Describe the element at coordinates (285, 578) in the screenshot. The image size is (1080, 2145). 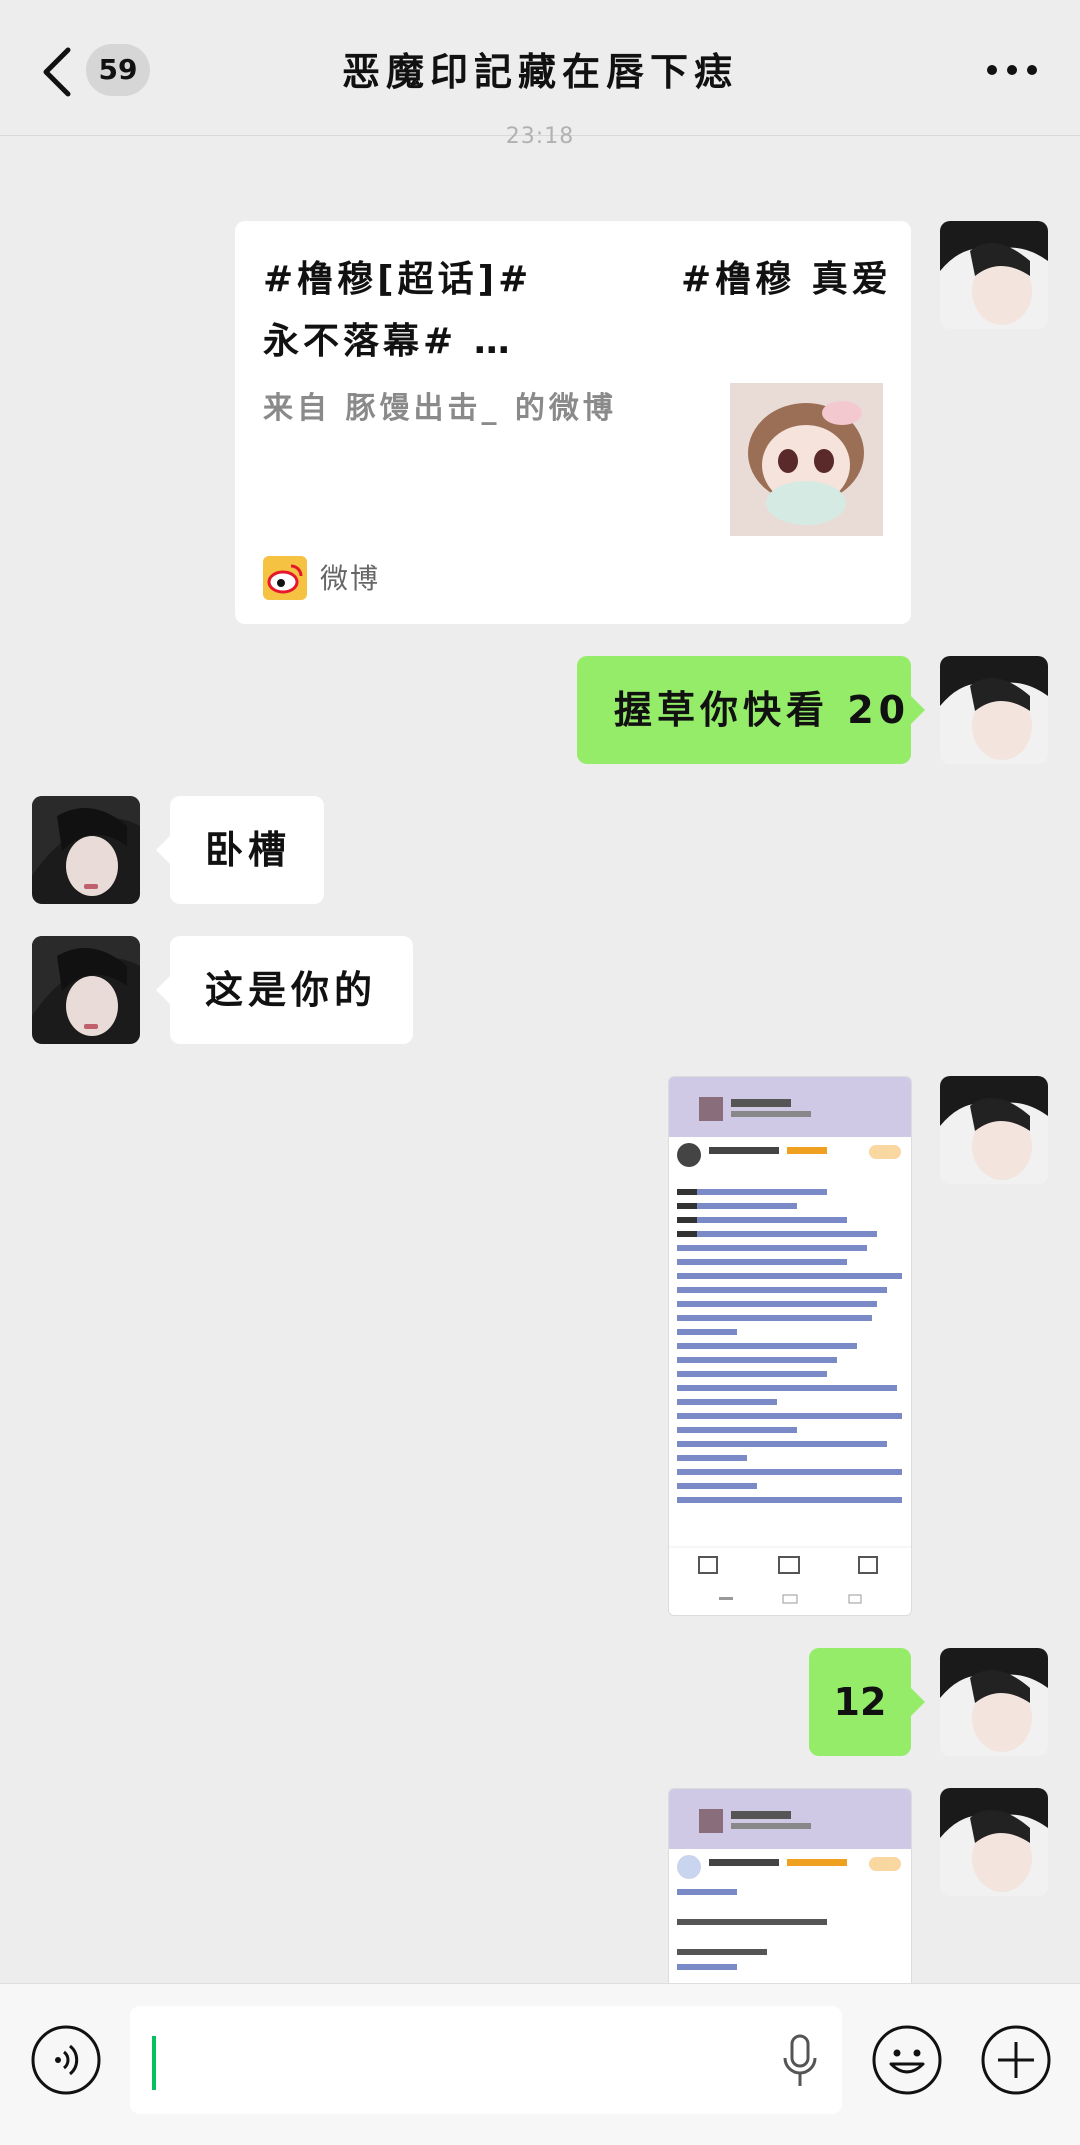
I see `weibo-icon` at that location.